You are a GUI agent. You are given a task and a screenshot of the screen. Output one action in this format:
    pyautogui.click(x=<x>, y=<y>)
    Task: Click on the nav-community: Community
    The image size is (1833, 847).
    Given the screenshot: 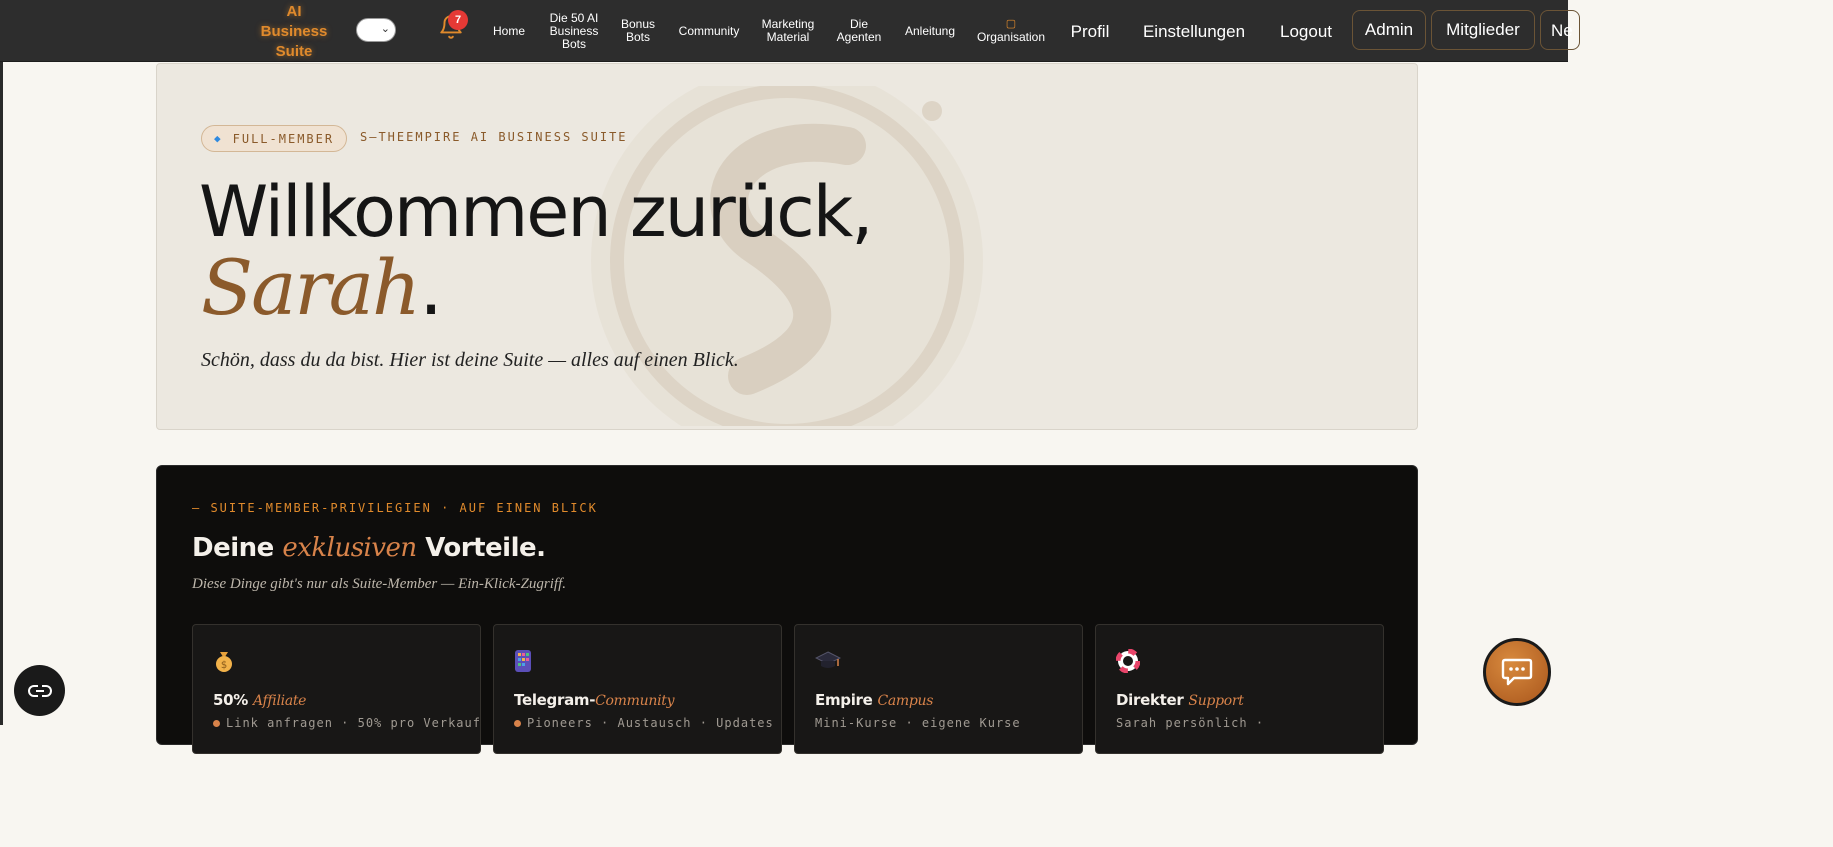 What is the action you would take?
    pyautogui.click(x=709, y=31)
    